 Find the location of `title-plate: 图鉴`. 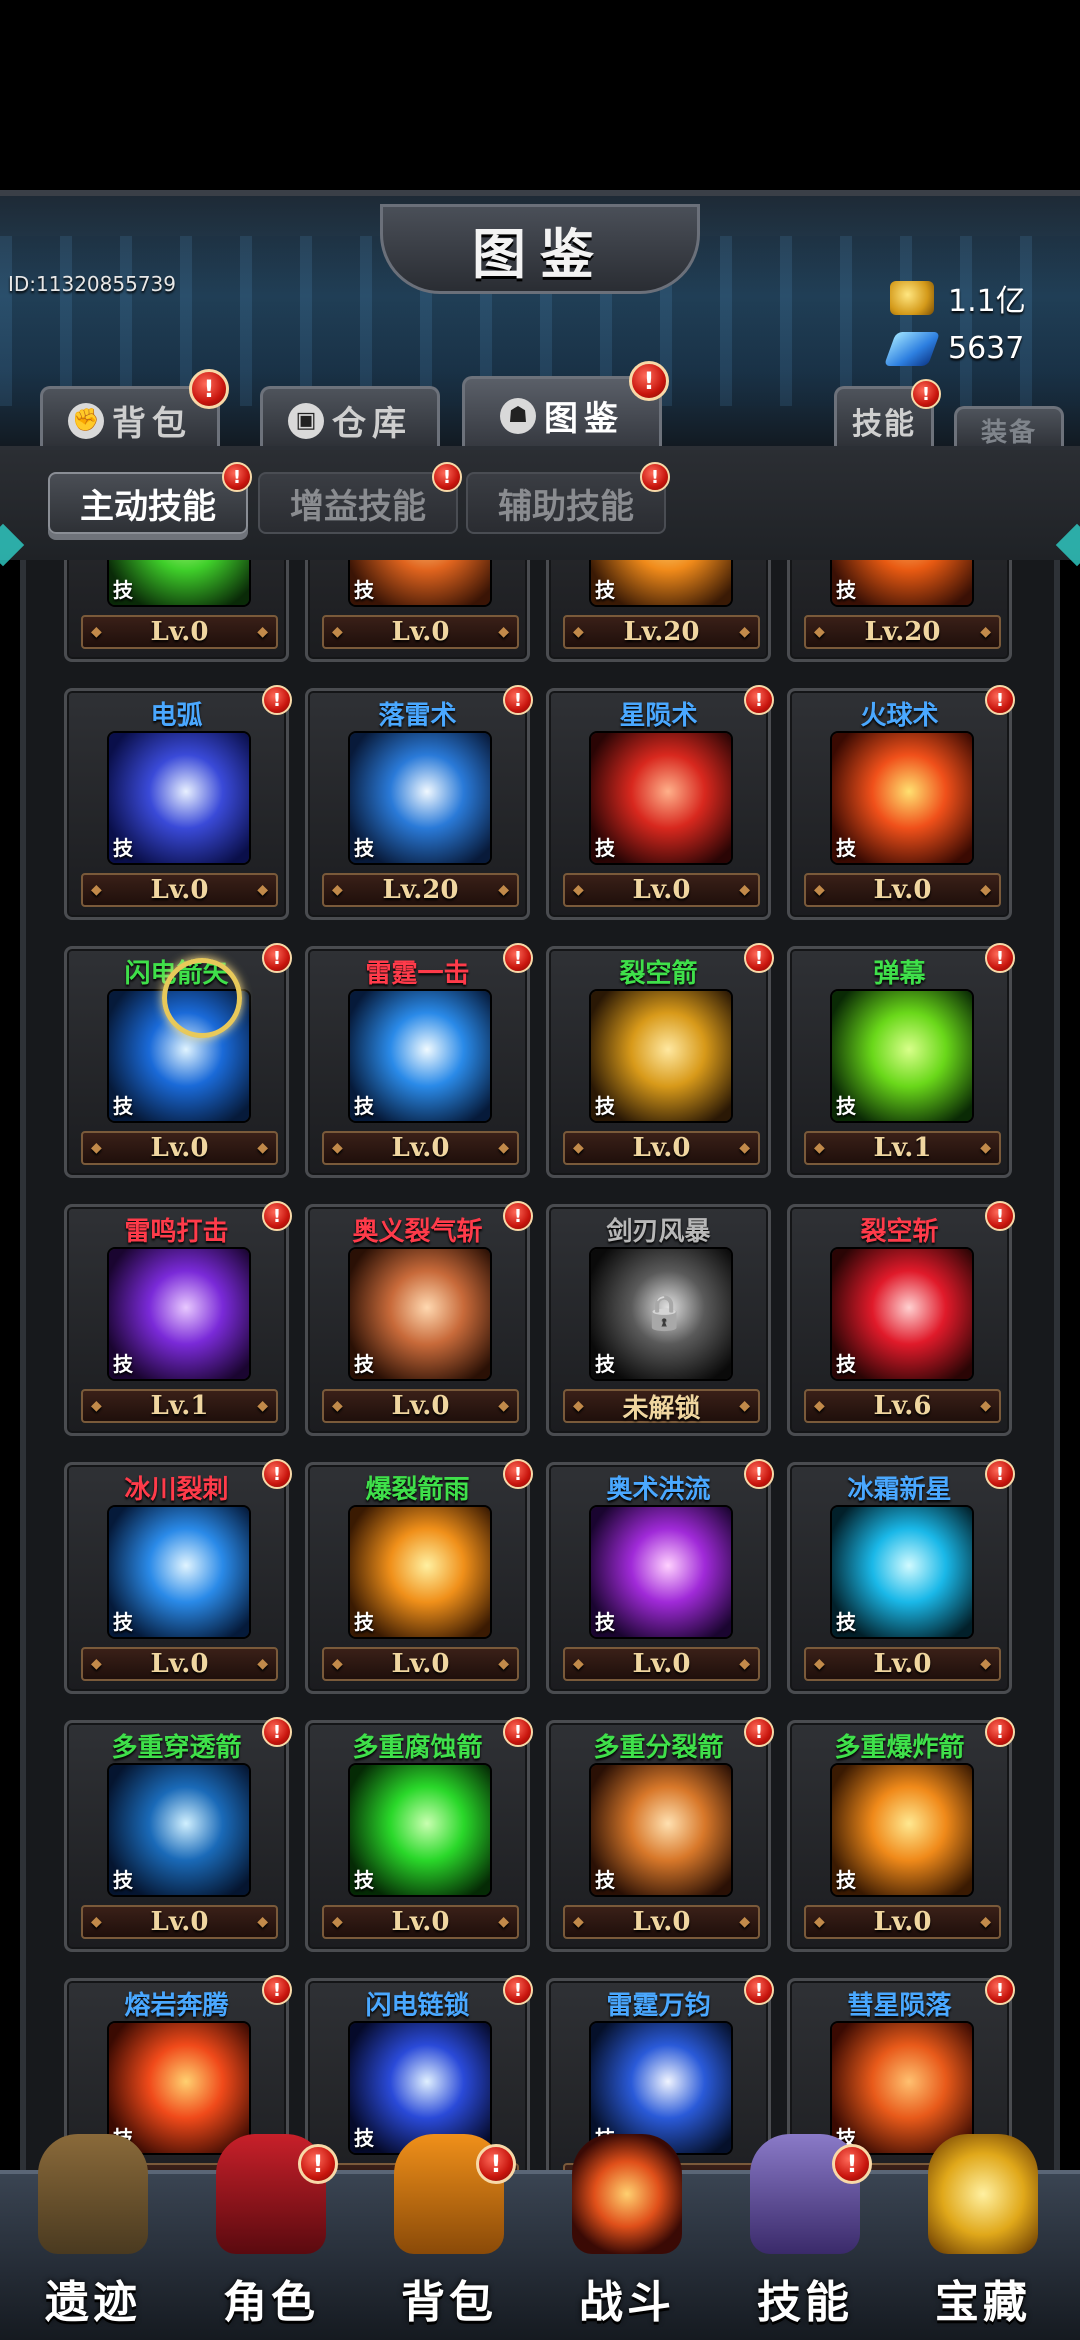

title-plate: 图鉴 is located at coordinates (540, 249).